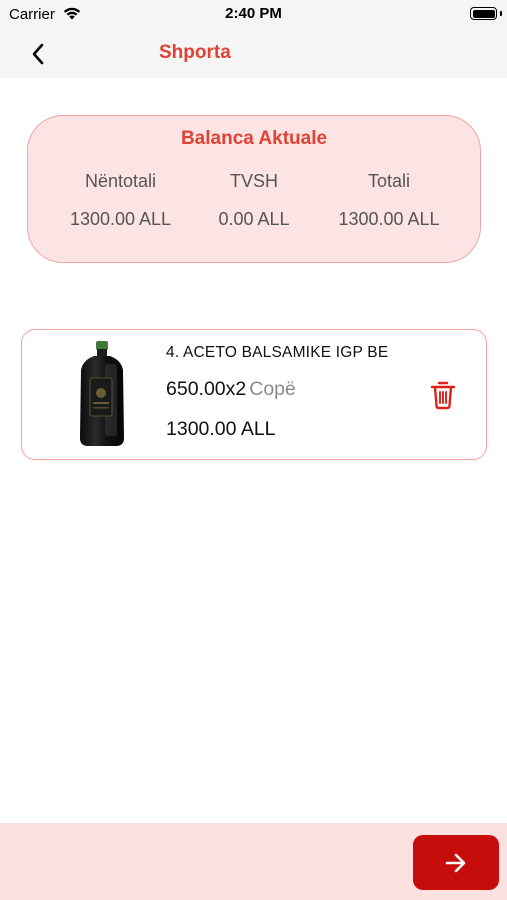  What do you see at coordinates (272, 389) in the screenshot?
I see `unit-label: Copë` at bounding box center [272, 389].